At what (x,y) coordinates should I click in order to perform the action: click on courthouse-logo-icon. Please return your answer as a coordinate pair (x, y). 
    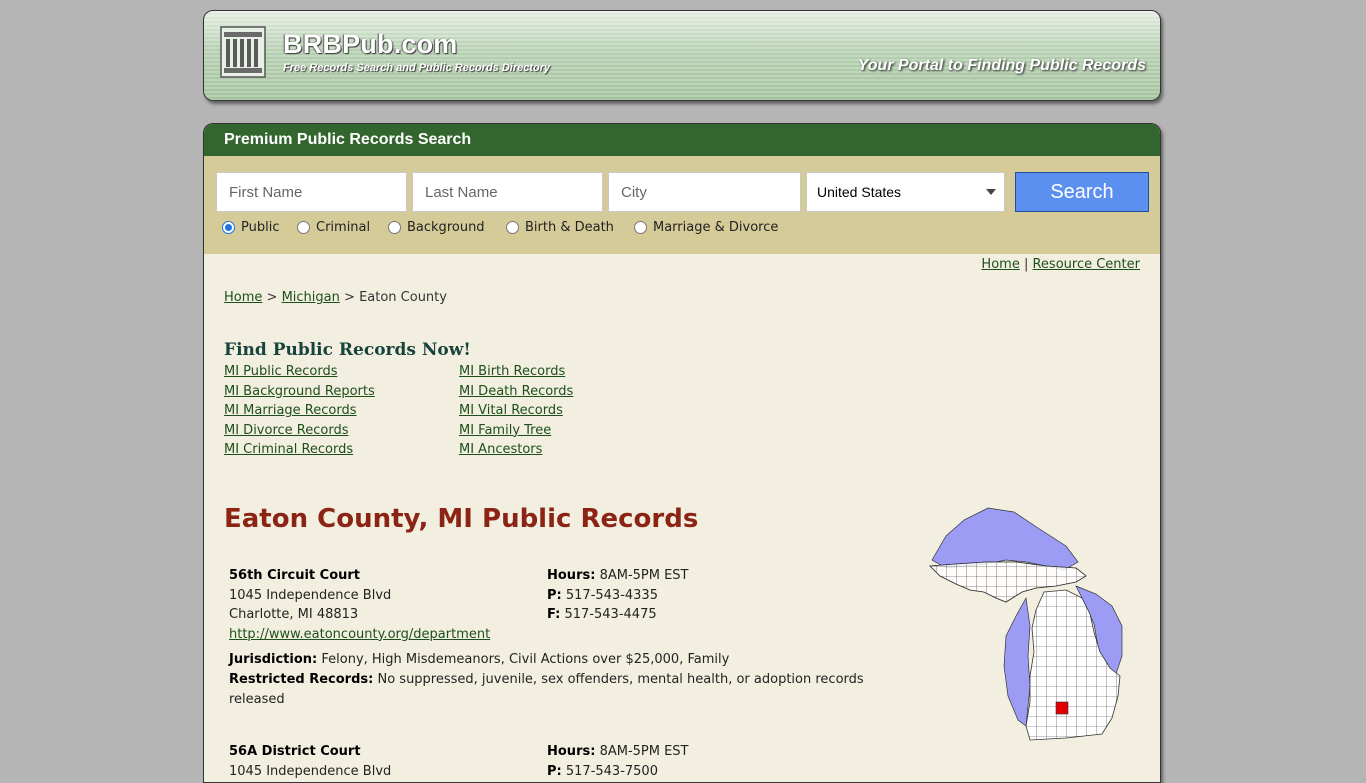
    Looking at the image, I should click on (243, 52).